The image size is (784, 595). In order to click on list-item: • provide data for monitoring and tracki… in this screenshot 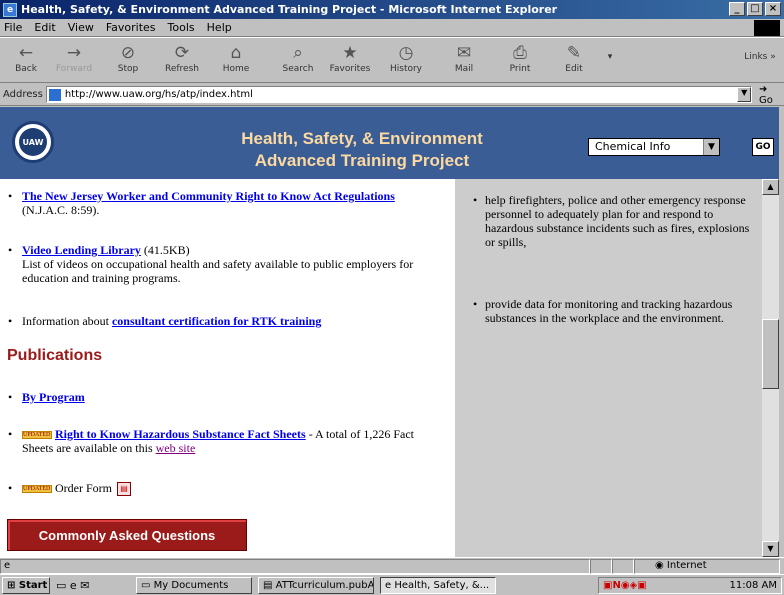, I will do `click(603, 311)`.